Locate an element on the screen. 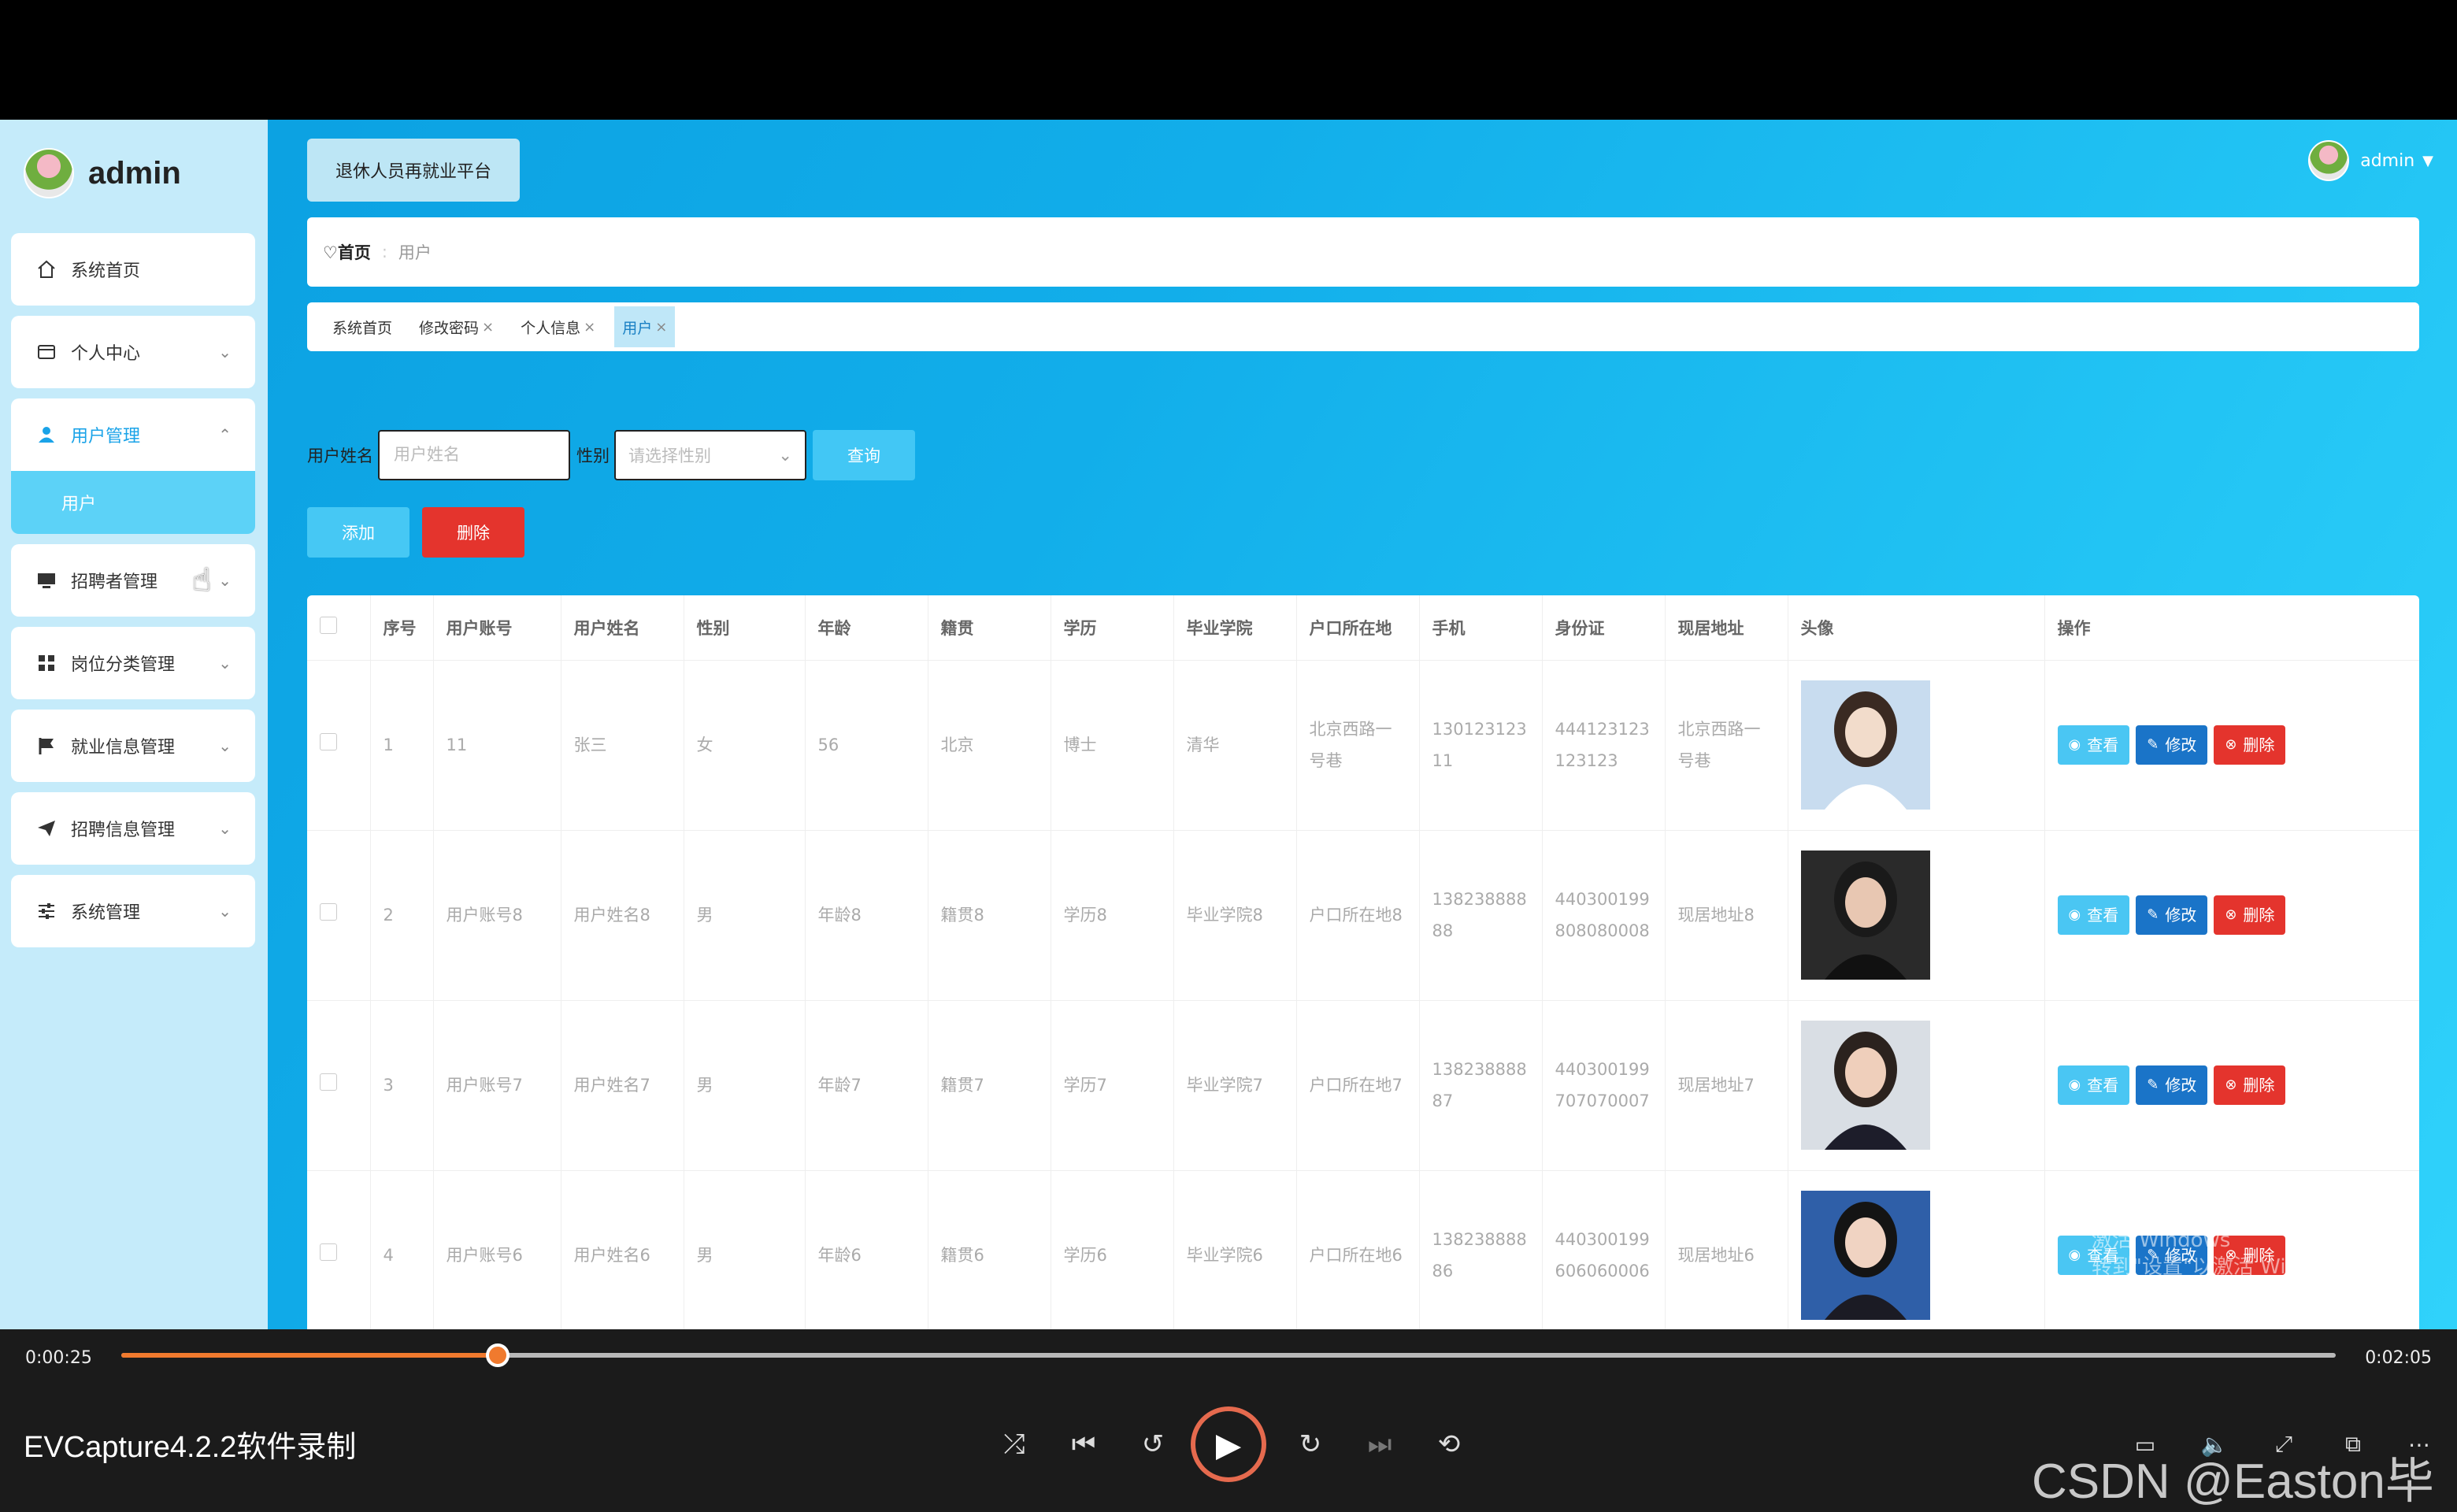 This screenshot has width=2457, height=1512. progress-track is located at coordinates (1228, 1355).